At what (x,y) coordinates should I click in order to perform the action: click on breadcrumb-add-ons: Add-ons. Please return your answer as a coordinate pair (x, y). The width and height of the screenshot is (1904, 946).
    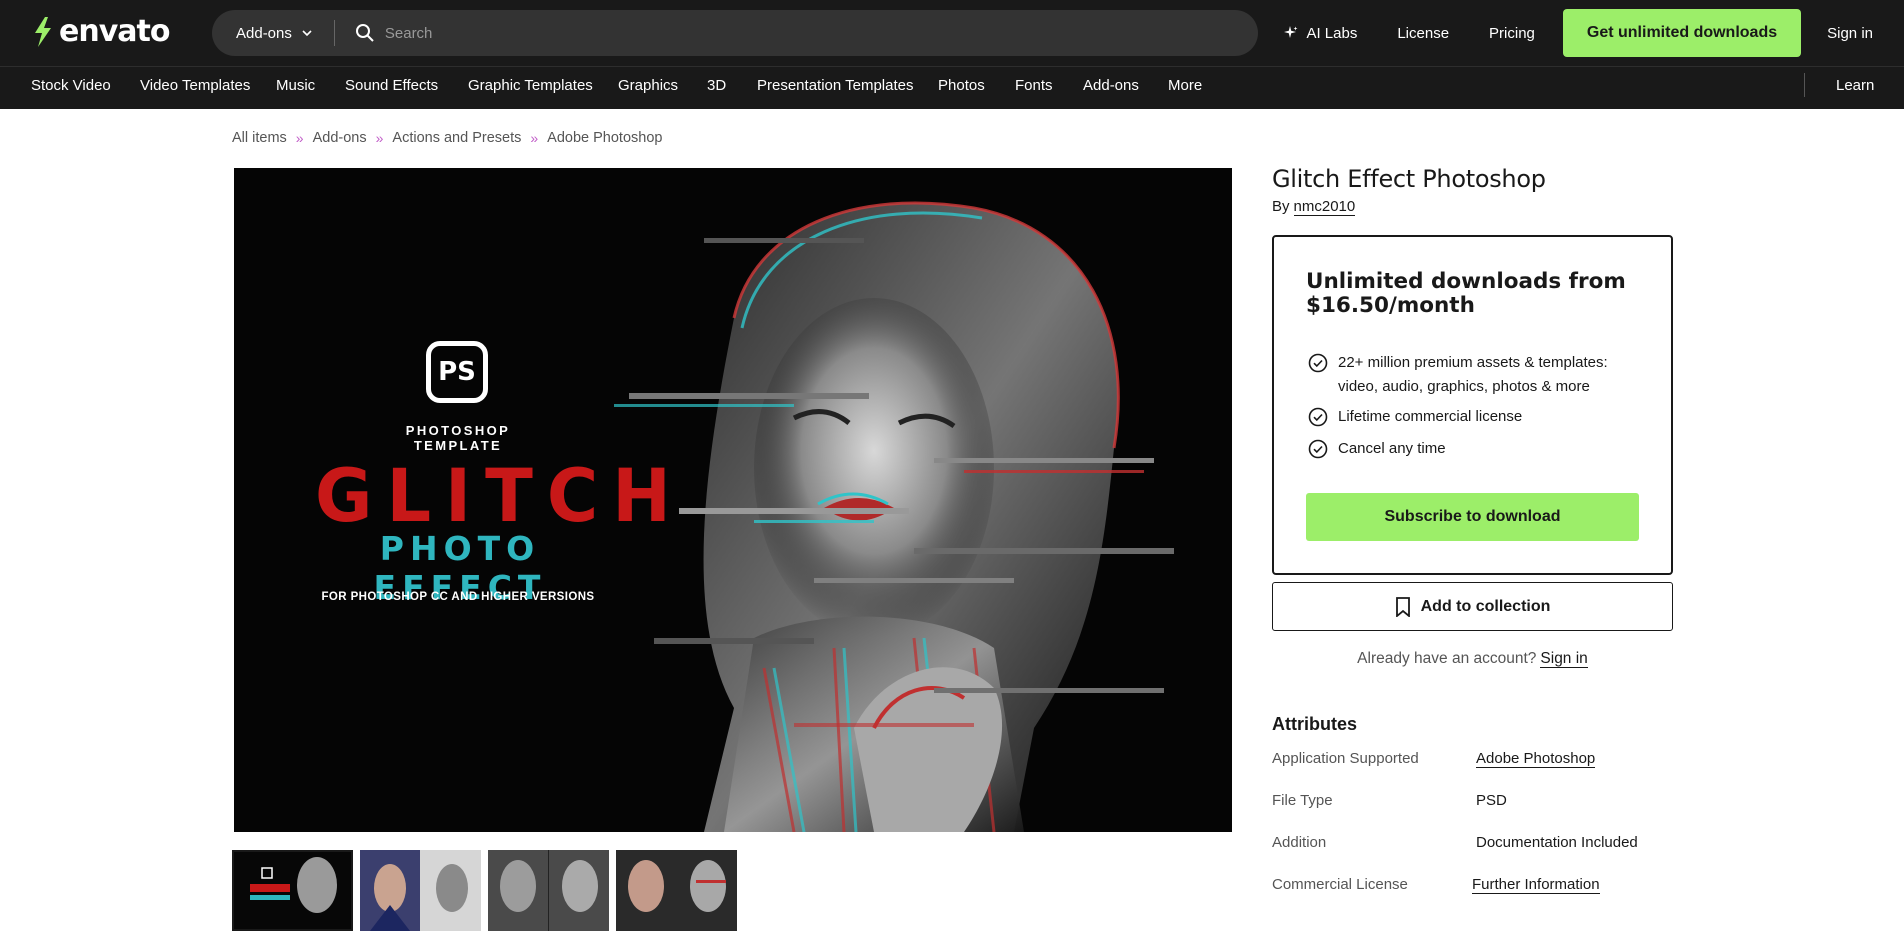
    Looking at the image, I should click on (340, 138).